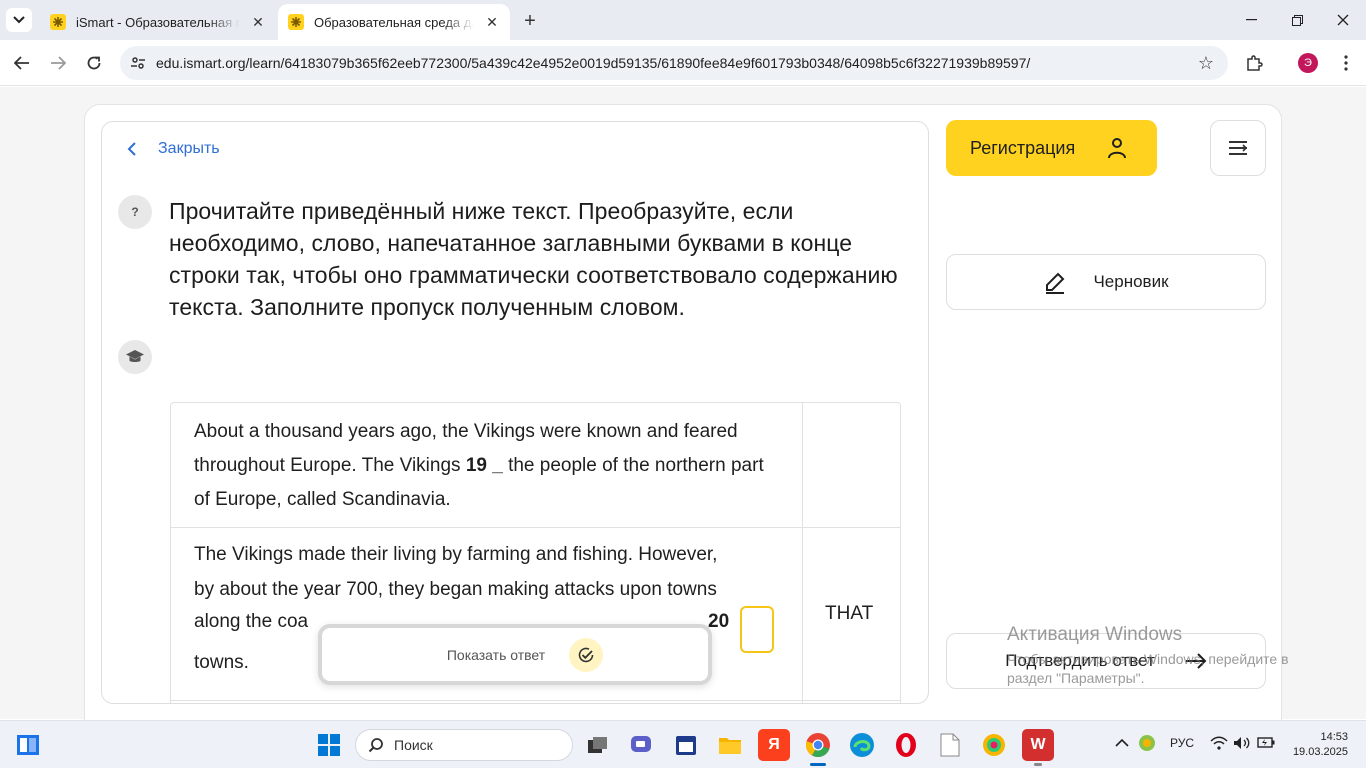  What do you see at coordinates (586, 654) in the screenshot?
I see `check-circle-icon` at bounding box center [586, 654].